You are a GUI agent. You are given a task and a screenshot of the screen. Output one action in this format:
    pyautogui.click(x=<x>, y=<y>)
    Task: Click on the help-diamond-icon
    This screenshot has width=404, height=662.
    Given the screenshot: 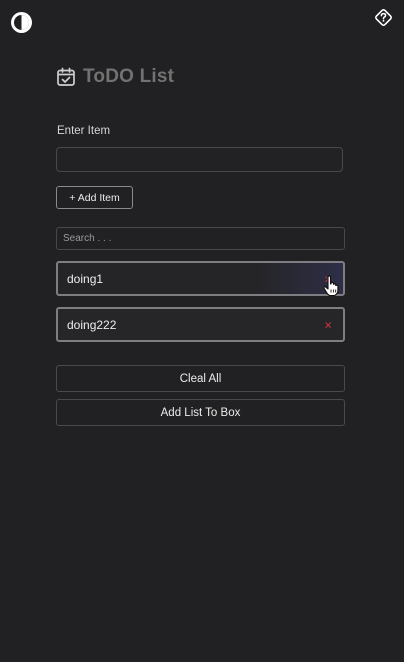 What is the action you would take?
    pyautogui.click(x=383, y=17)
    